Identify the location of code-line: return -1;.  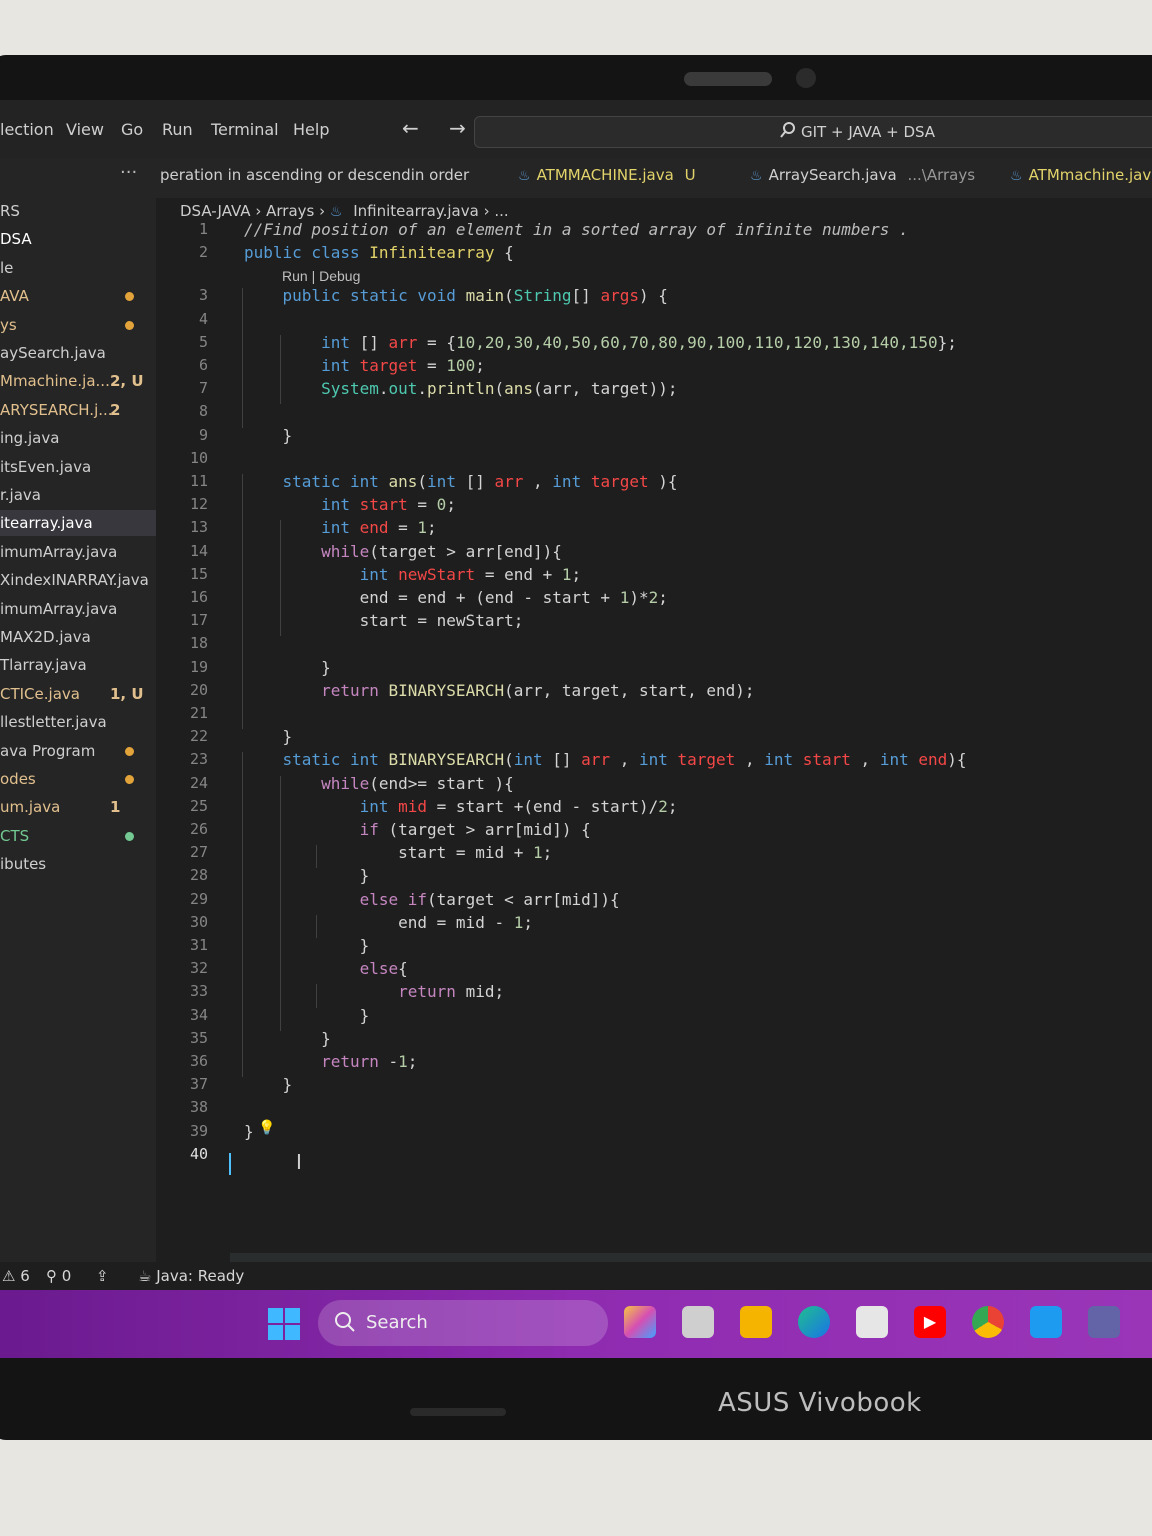
(330, 1061).